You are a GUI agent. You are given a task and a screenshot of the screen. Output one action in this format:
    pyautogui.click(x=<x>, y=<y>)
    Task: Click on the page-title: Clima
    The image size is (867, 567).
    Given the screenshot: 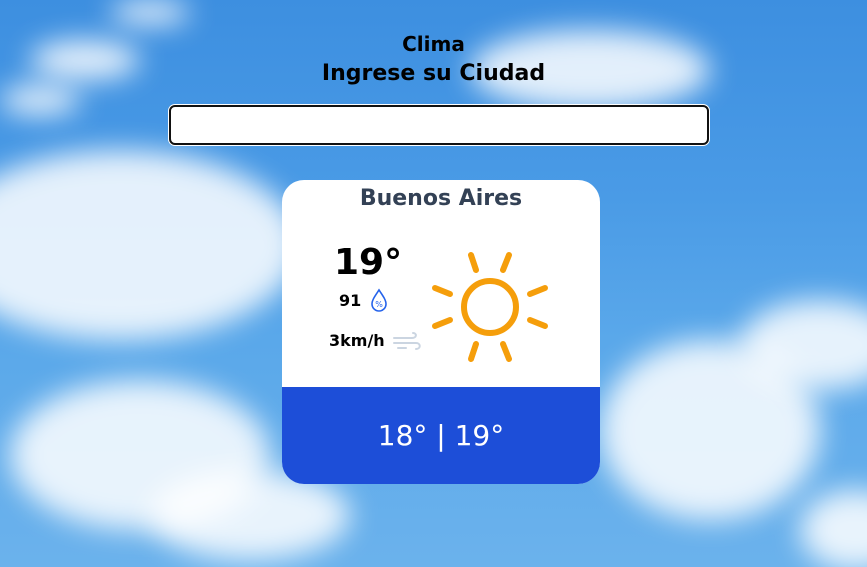 What is the action you would take?
    pyautogui.click(x=433, y=44)
    